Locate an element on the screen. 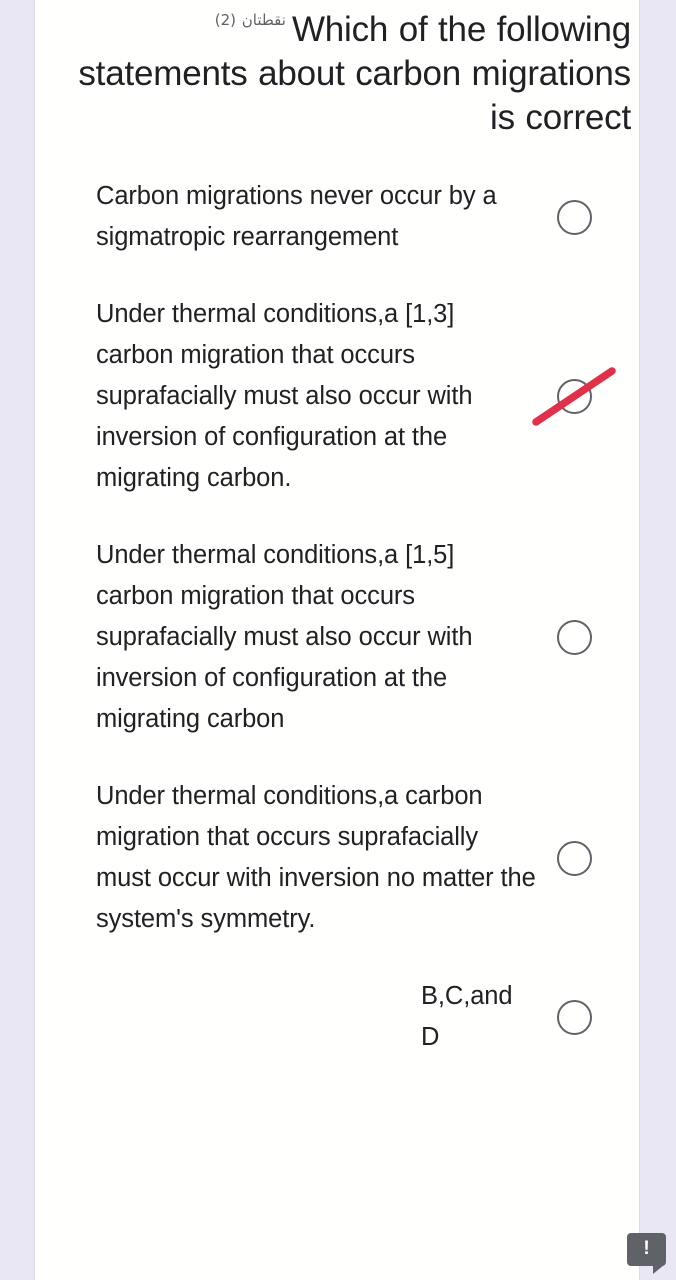 The height and width of the screenshot is (1280, 676). radio-button-d is located at coordinates (574, 858).